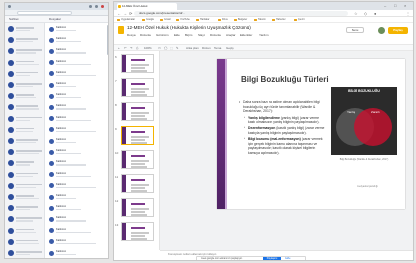 This screenshot has height=263, width=416. What do you see at coordinates (285, 80) in the screenshot?
I see `slide-title: Bilgi Bozukluğu Türleri` at bounding box center [285, 80].